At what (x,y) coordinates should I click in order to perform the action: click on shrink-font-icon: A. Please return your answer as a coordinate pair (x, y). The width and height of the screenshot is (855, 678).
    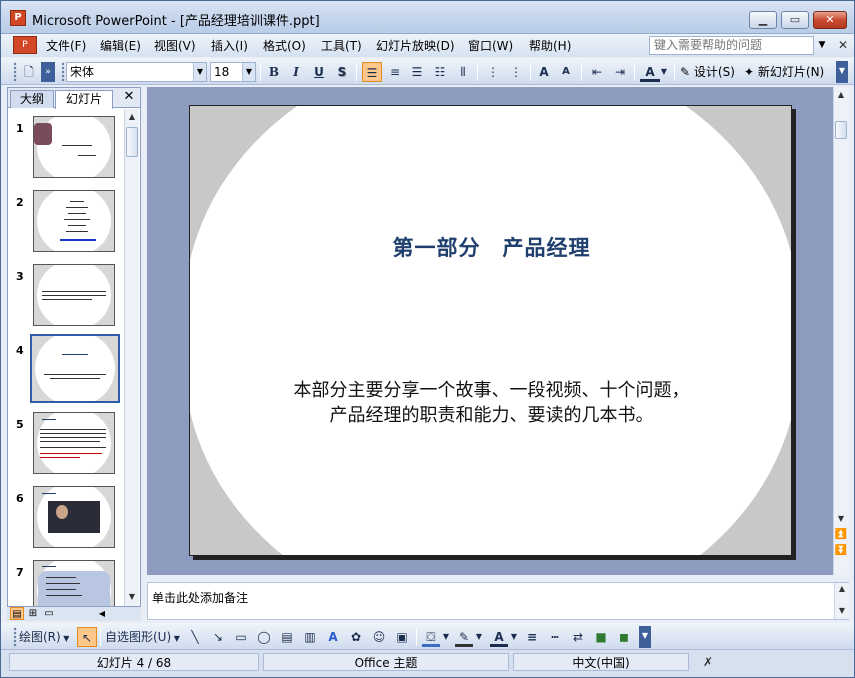
    Looking at the image, I should click on (566, 72).